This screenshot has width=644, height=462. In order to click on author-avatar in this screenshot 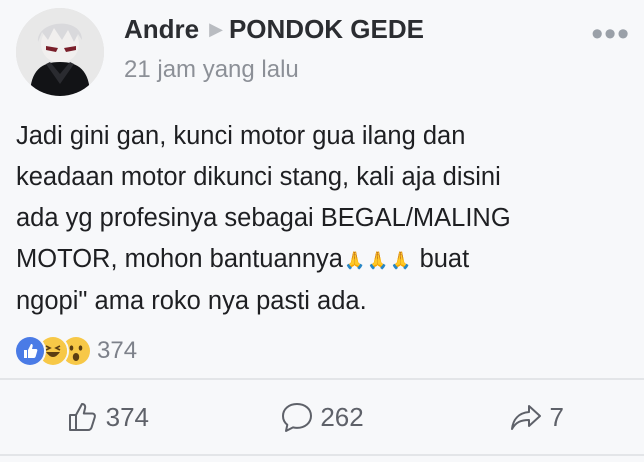, I will do `click(60, 52)`.